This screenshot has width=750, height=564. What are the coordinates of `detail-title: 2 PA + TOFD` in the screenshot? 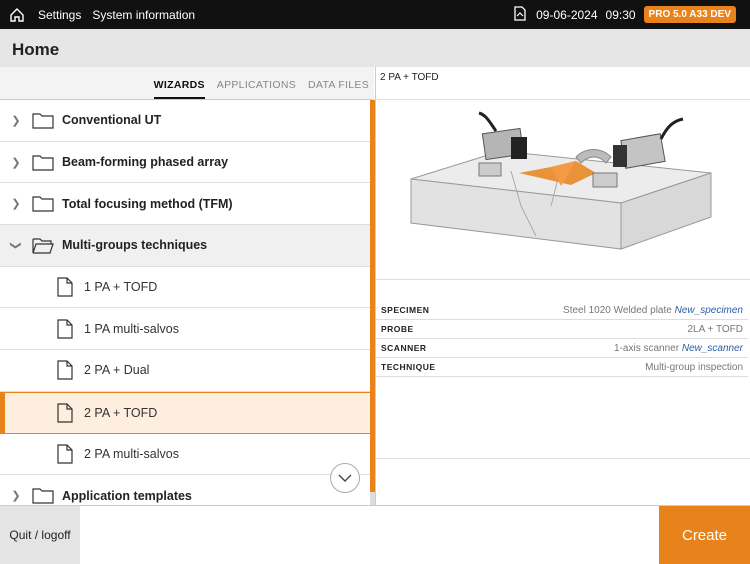 It's located at (563, 83).